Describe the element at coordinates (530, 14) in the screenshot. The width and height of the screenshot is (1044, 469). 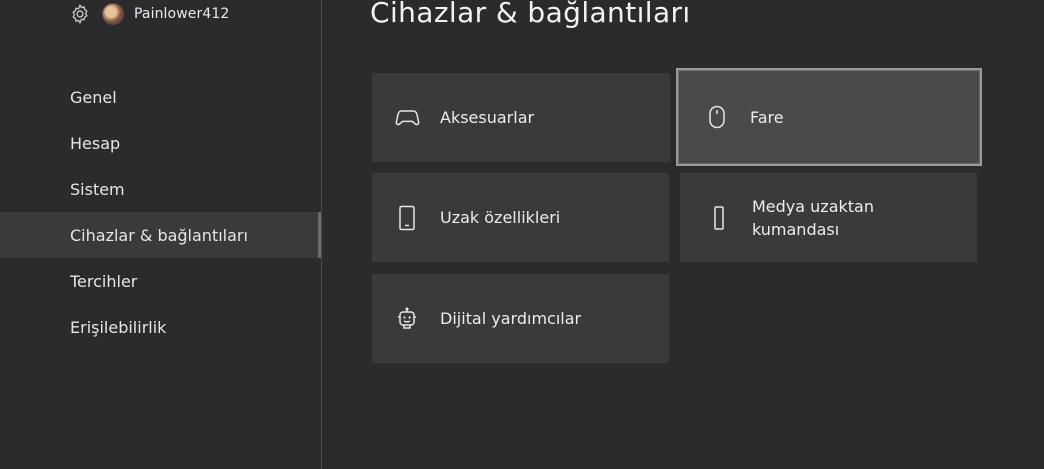
I see `page-title: Cihazlar & bağlantıları` at that location.